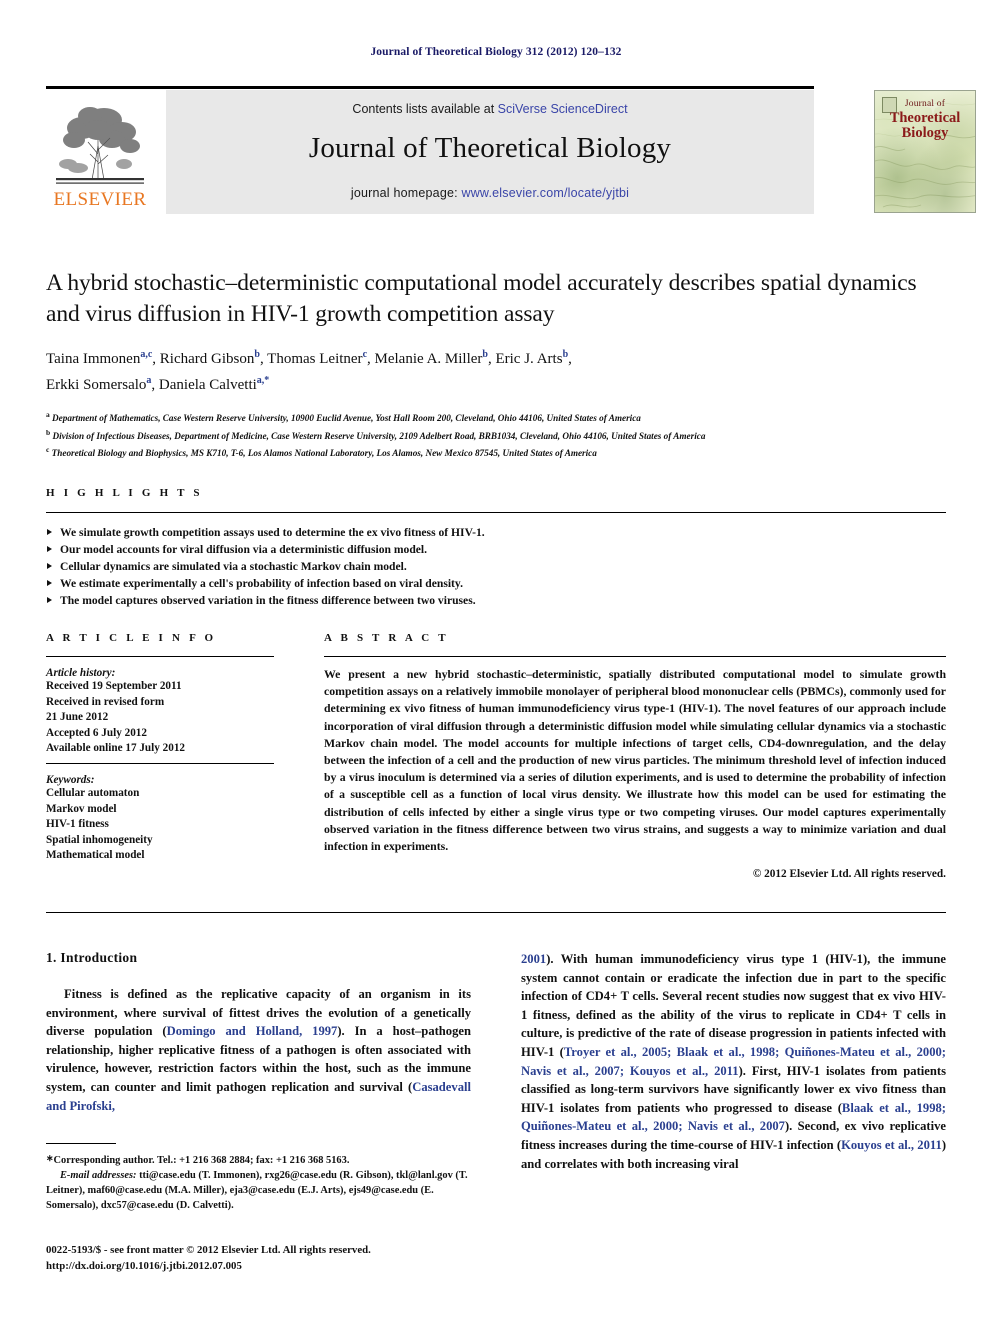 The width and height of the screenshot is (992, 1323). What do you see at coordinates (496, 512) in the screenshot?
I see `highlights-rule` at bounding box center [496, 512].